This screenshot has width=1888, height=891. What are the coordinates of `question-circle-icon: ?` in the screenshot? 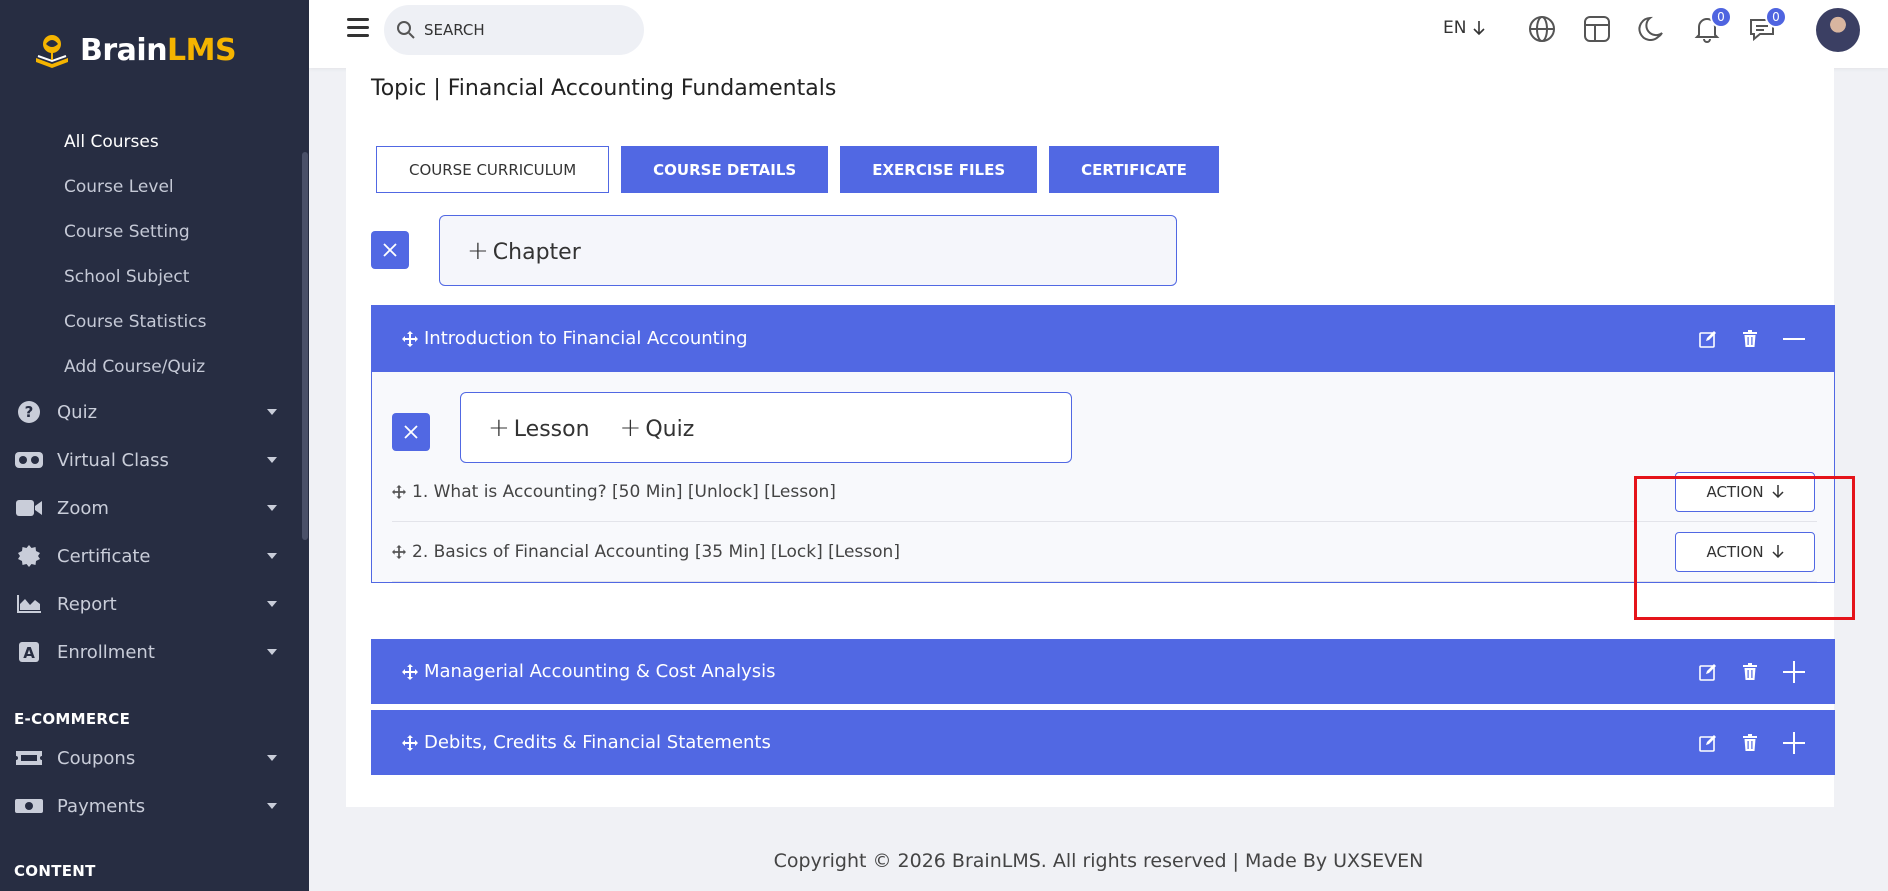 It's located at (29, 412).